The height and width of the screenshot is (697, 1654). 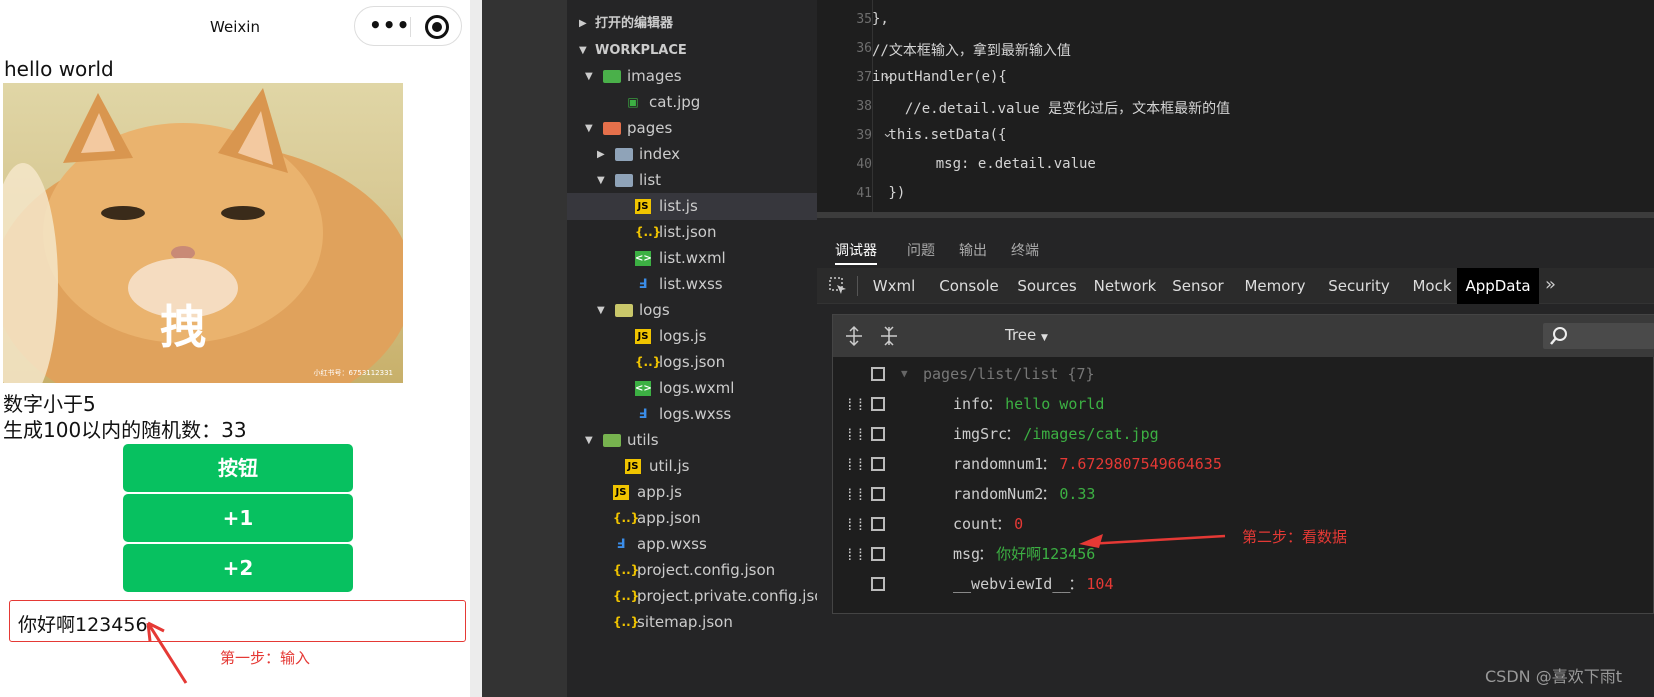 I want to click on file-tree-item: {..} list.json, so click(x=692, y=232).